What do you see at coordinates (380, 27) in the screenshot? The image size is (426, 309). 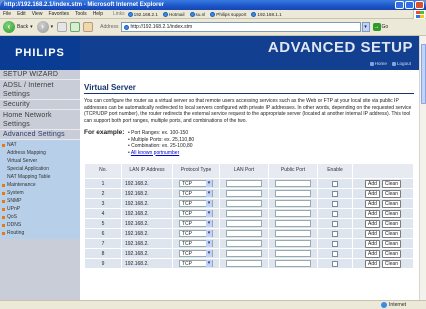 I see `go-button: → Go` at bounding box center [380, 27].